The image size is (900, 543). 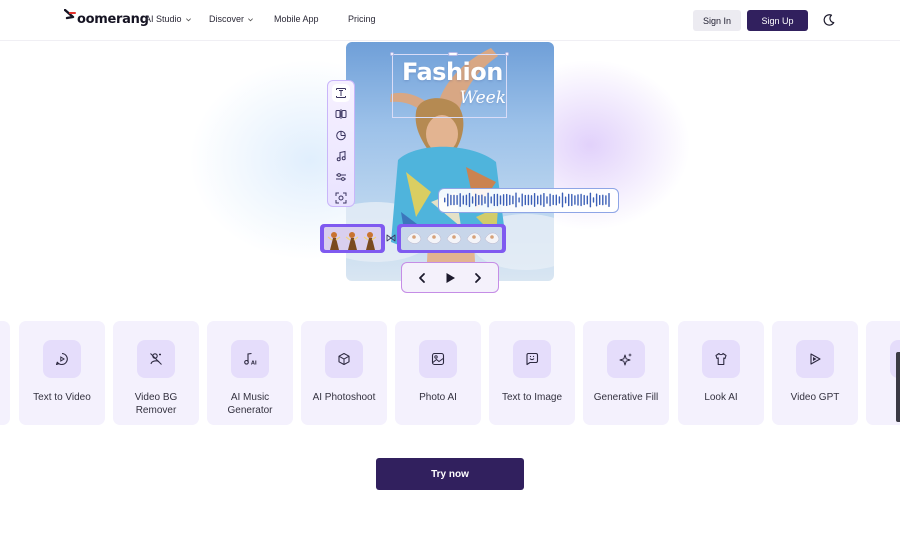 I want to click on tool-card-ai-photoshoot: AI Photoshoot, so click(x=344, y=373).